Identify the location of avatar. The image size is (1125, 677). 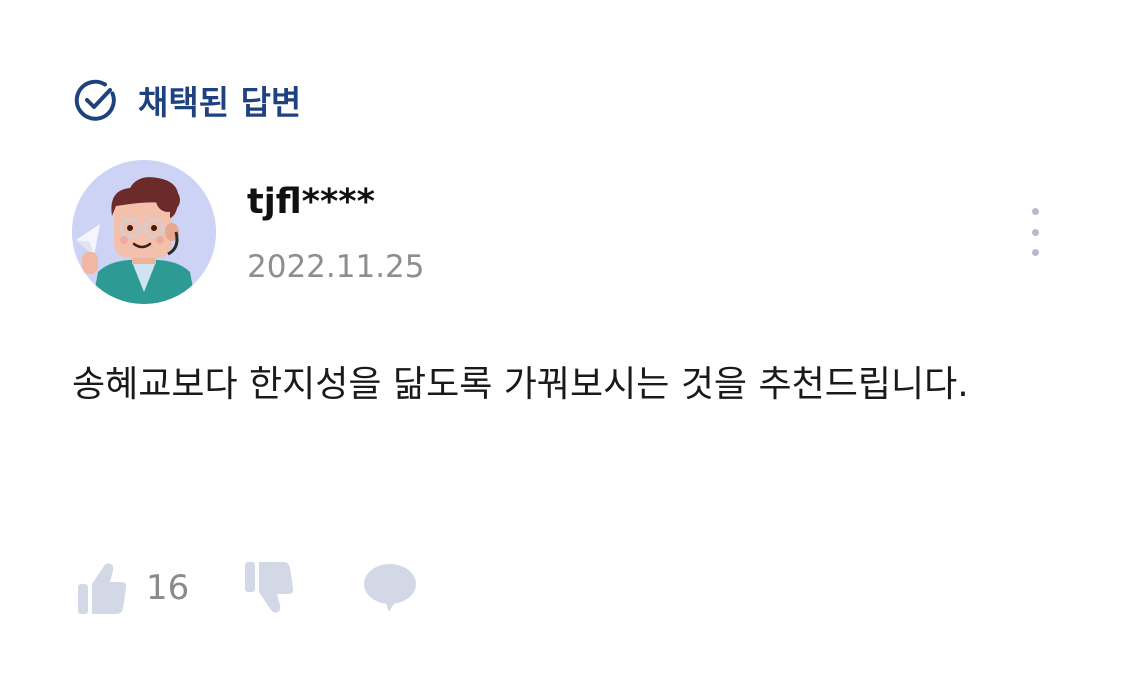
(144, 232).